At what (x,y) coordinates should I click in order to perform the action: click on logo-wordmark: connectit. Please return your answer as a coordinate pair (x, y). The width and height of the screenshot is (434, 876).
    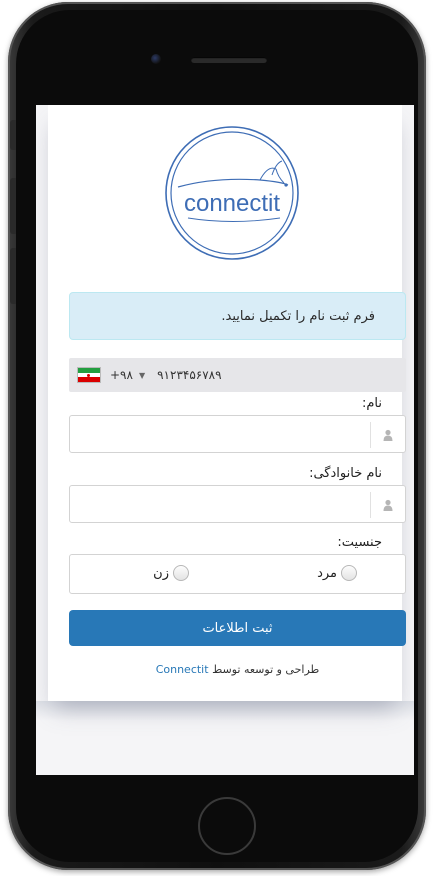
    Looking at the image, I should click on (232, 203).